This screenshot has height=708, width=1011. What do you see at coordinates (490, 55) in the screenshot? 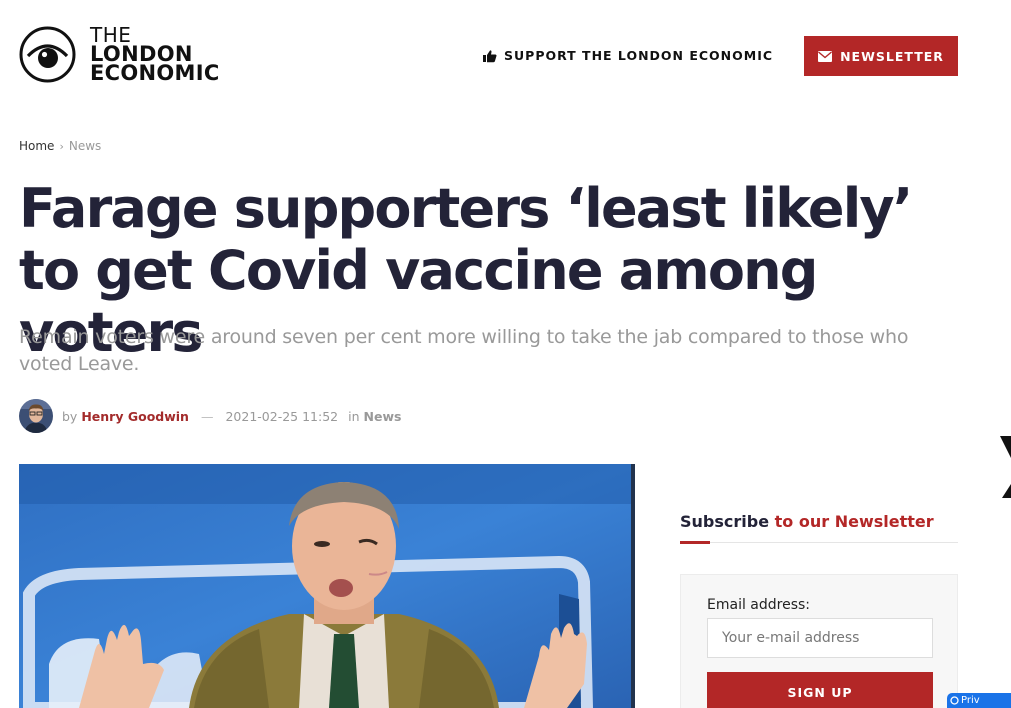
I see `thumbs-up-icon` at bounding box center [490, 55].